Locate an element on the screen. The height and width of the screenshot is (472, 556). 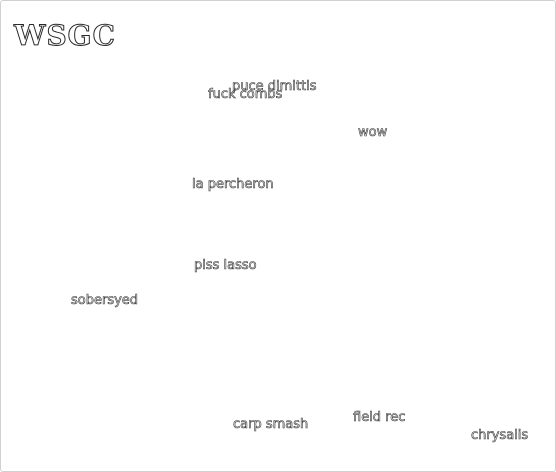
site-logo: WSGC is located at coordinates (65, 35).